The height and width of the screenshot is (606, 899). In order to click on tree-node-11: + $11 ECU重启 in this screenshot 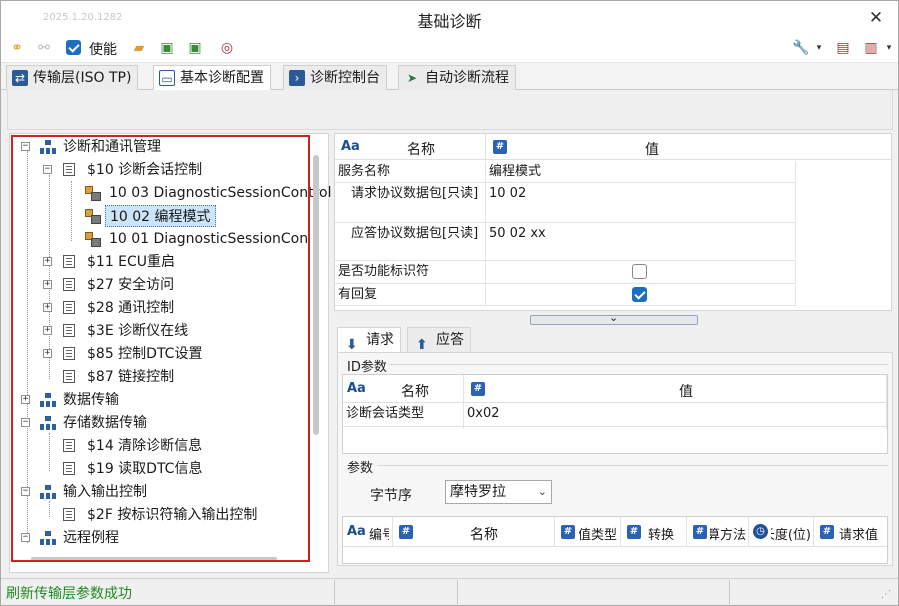, I will do `click(172, 262)`.